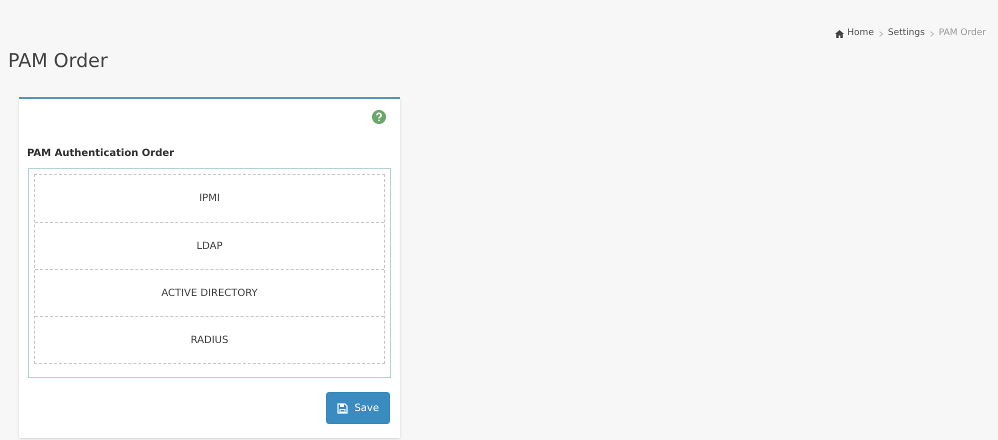 This screenshot has height=440, width=998. What do you see at coordinates (209, 293) in the screenshot?
I see `order-item: ACTIVE DIRECTORY` at bounding box center [209, 293].